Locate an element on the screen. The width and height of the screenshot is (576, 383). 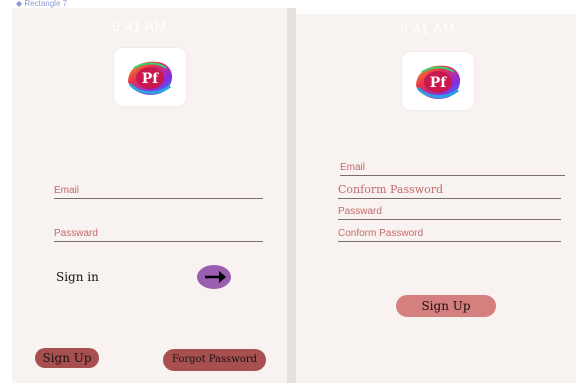
arrow-right-icon is located at coordinates (215, 277).